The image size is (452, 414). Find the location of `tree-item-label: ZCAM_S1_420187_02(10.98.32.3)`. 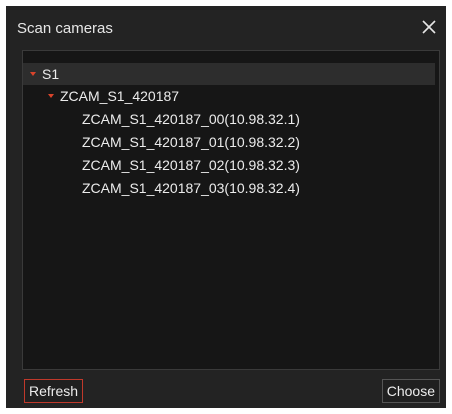

tree-item-label: ZCAM_S1_420187_02(10.98.32.3) is located at coordinates (191, 165).